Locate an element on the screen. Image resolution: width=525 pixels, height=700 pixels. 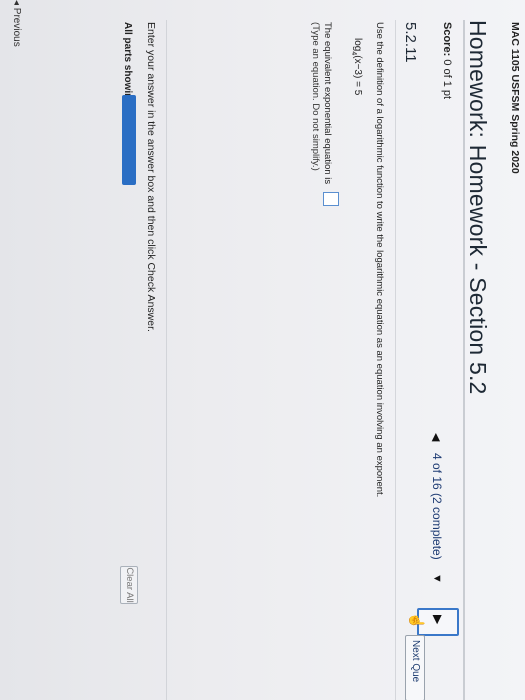
log-text: log is located at coordinates (357, 45).